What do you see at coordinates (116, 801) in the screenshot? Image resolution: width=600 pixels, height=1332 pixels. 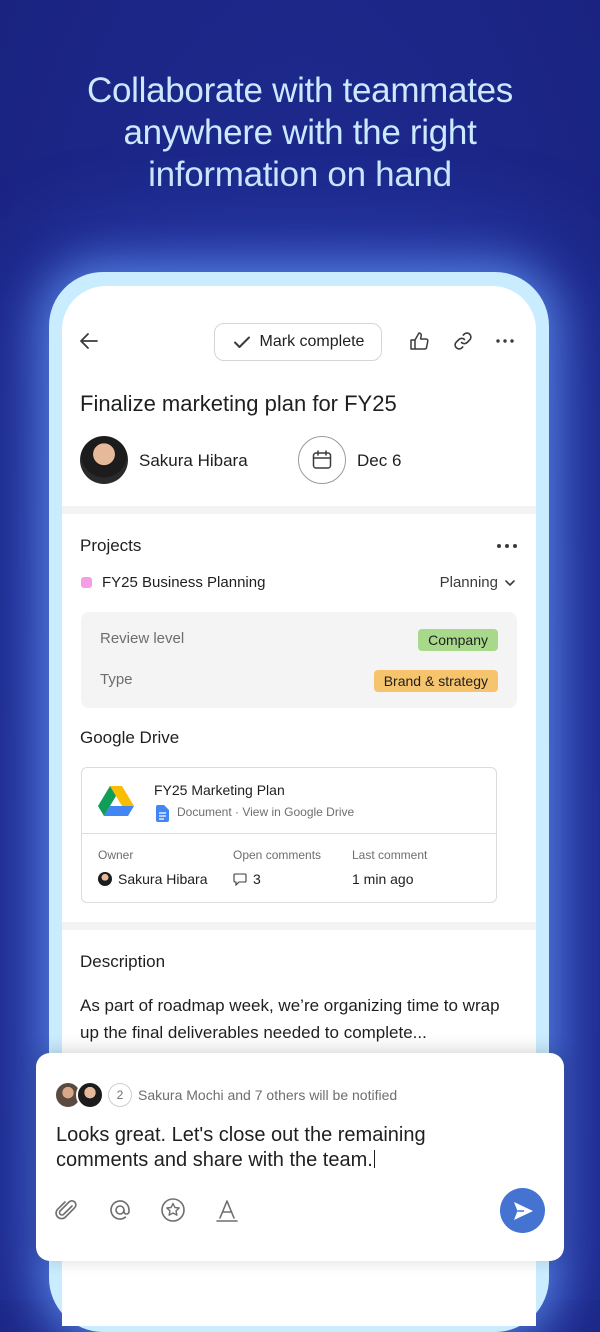 I see `google-drive-icon` at bounding box center [116, 801].